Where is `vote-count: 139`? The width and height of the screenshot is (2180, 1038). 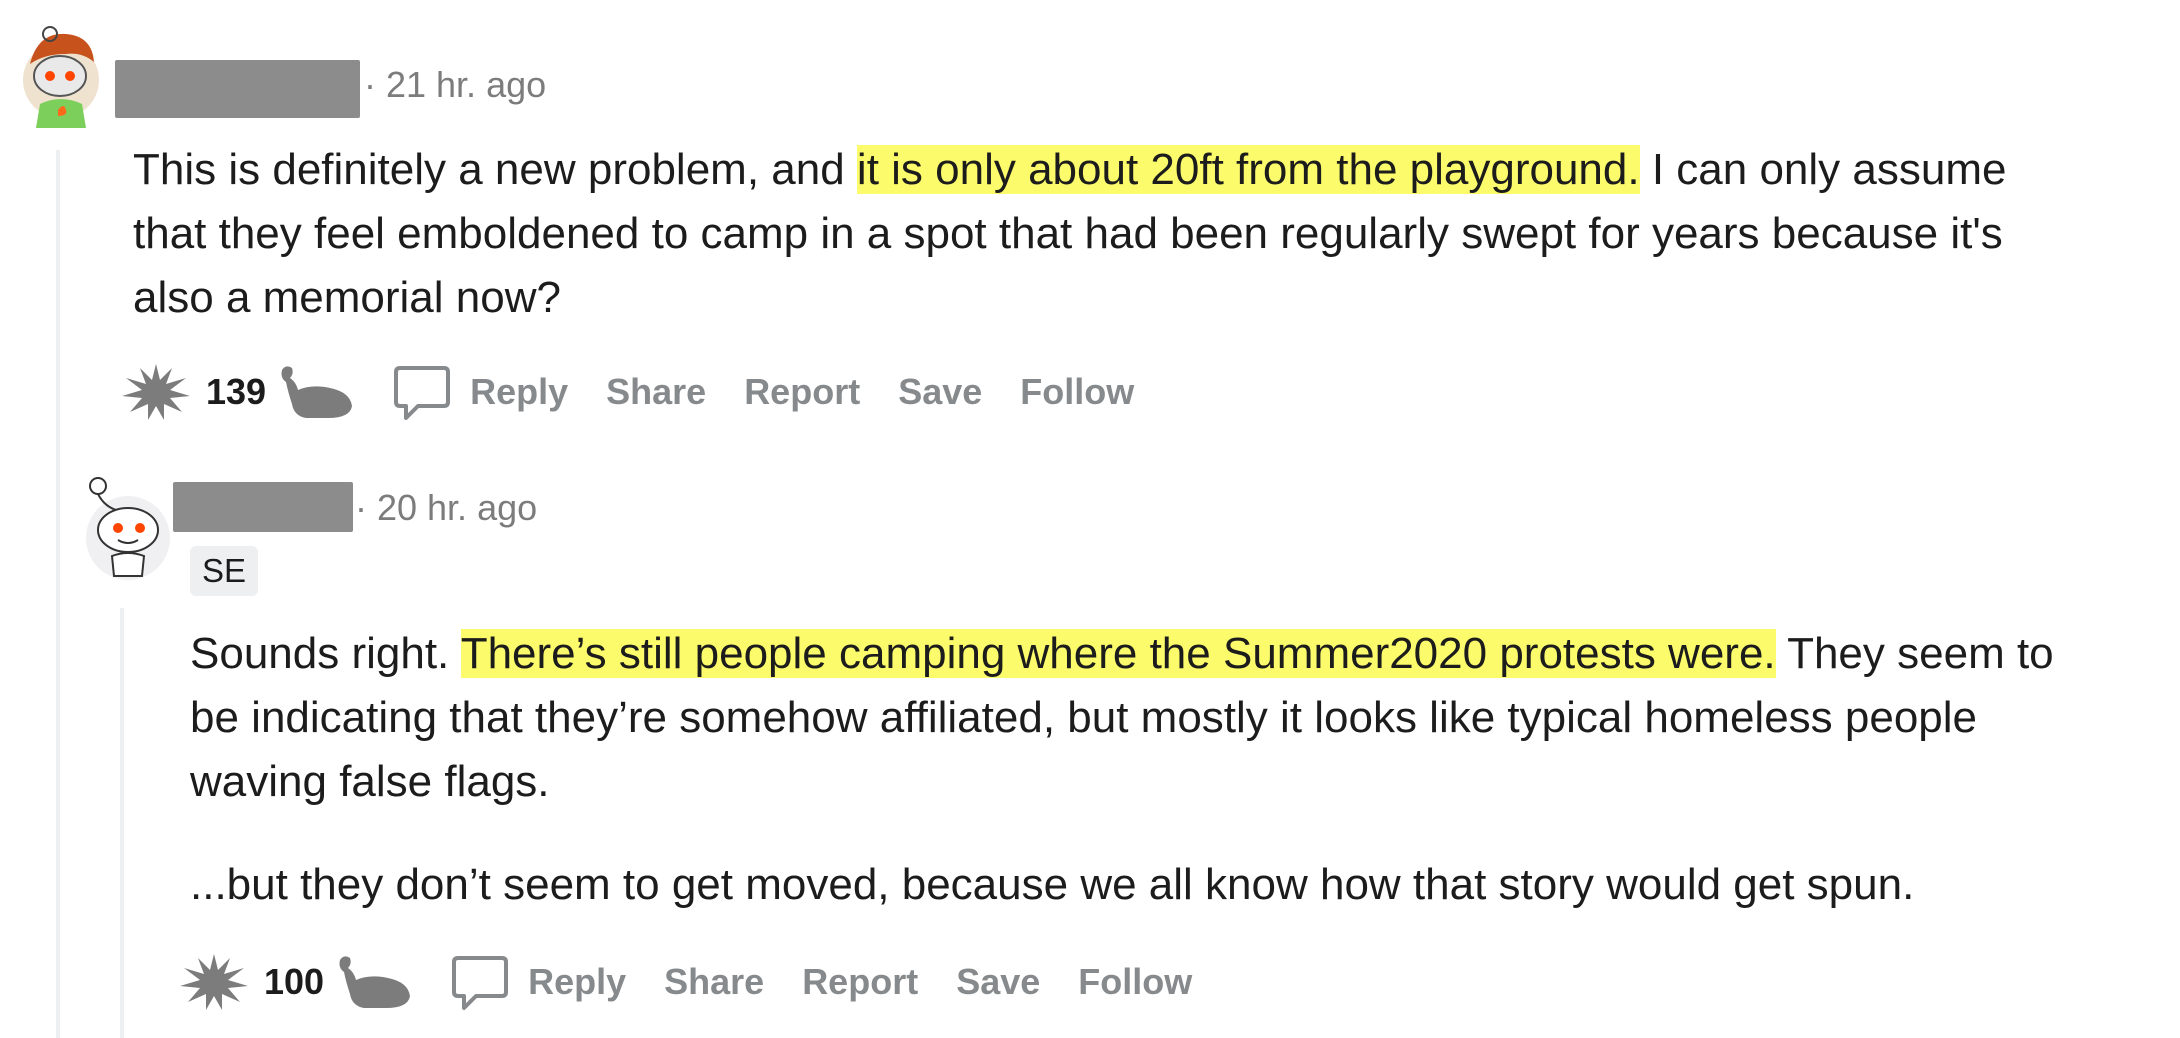
vote-count: 139 is located at coordinates (236, 391).